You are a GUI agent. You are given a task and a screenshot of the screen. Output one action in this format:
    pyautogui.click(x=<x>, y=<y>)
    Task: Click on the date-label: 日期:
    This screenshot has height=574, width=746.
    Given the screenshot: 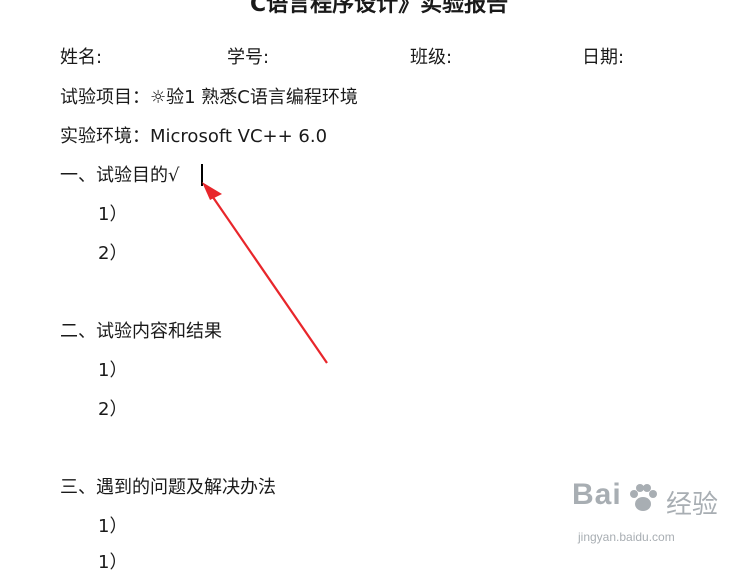 What is the action you would take?
    pyautogui.click(x=603, y=57)
    